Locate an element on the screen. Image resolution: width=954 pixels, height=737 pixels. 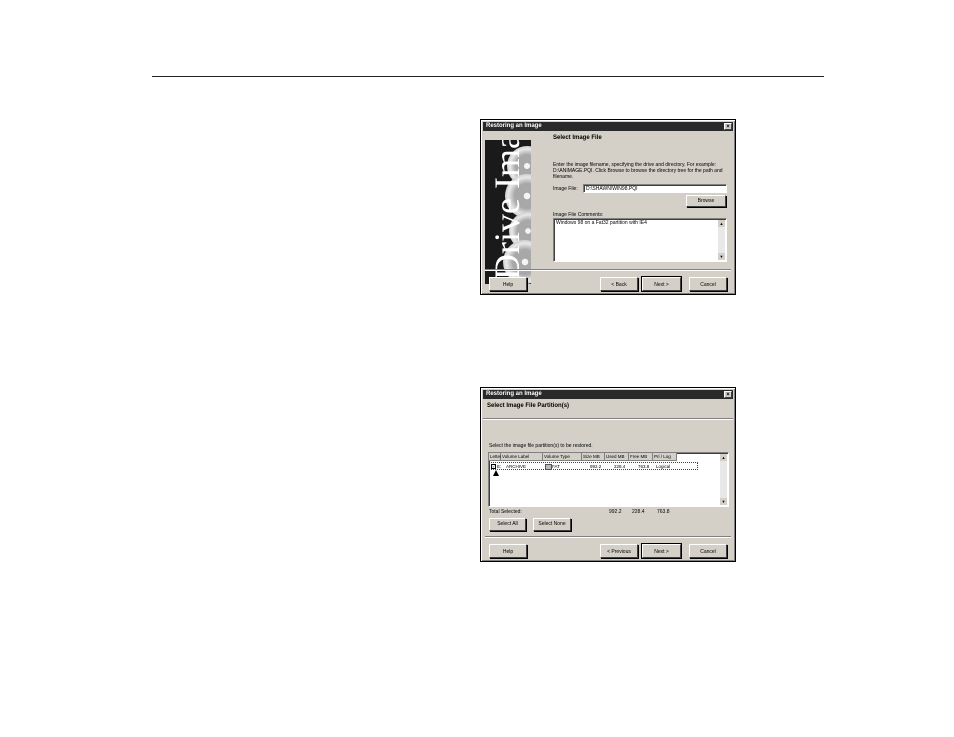
select-all-button: Select All is located at coordinates (507, 524).